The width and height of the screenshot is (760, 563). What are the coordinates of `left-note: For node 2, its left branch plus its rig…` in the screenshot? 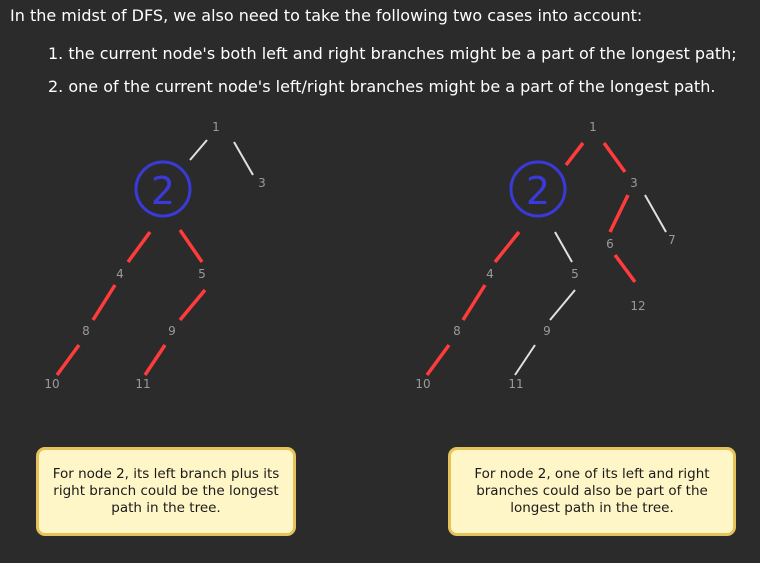 It's located at (166, 491).